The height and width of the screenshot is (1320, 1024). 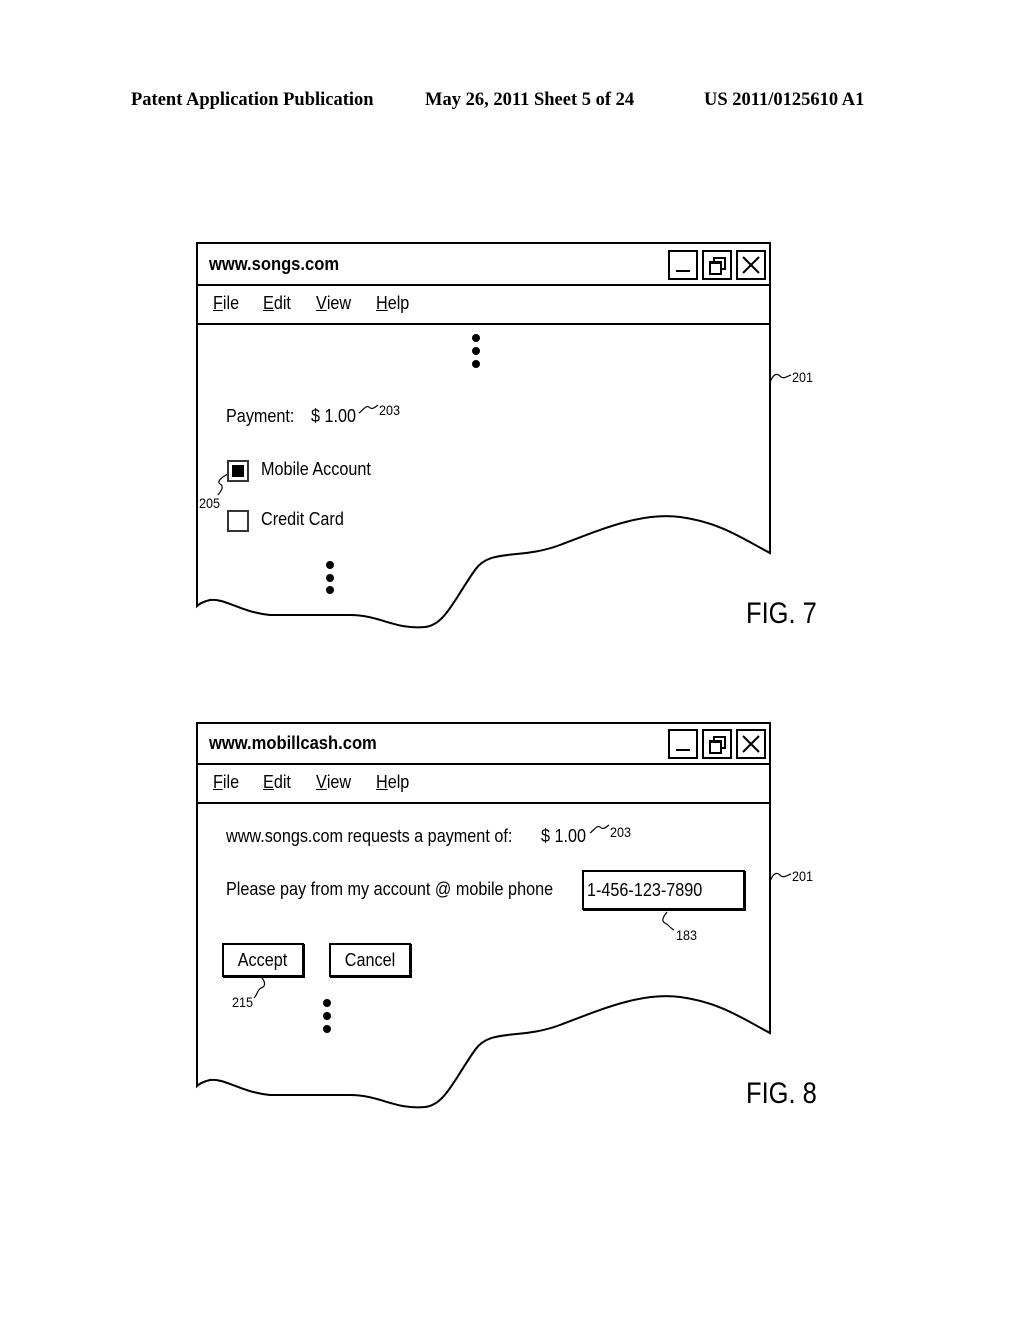 What do you see at coordinates (316, 469) in the screenshot?
I see `fig7-mobile-account-label: Mobile Account` at bounding box center [316, 469].